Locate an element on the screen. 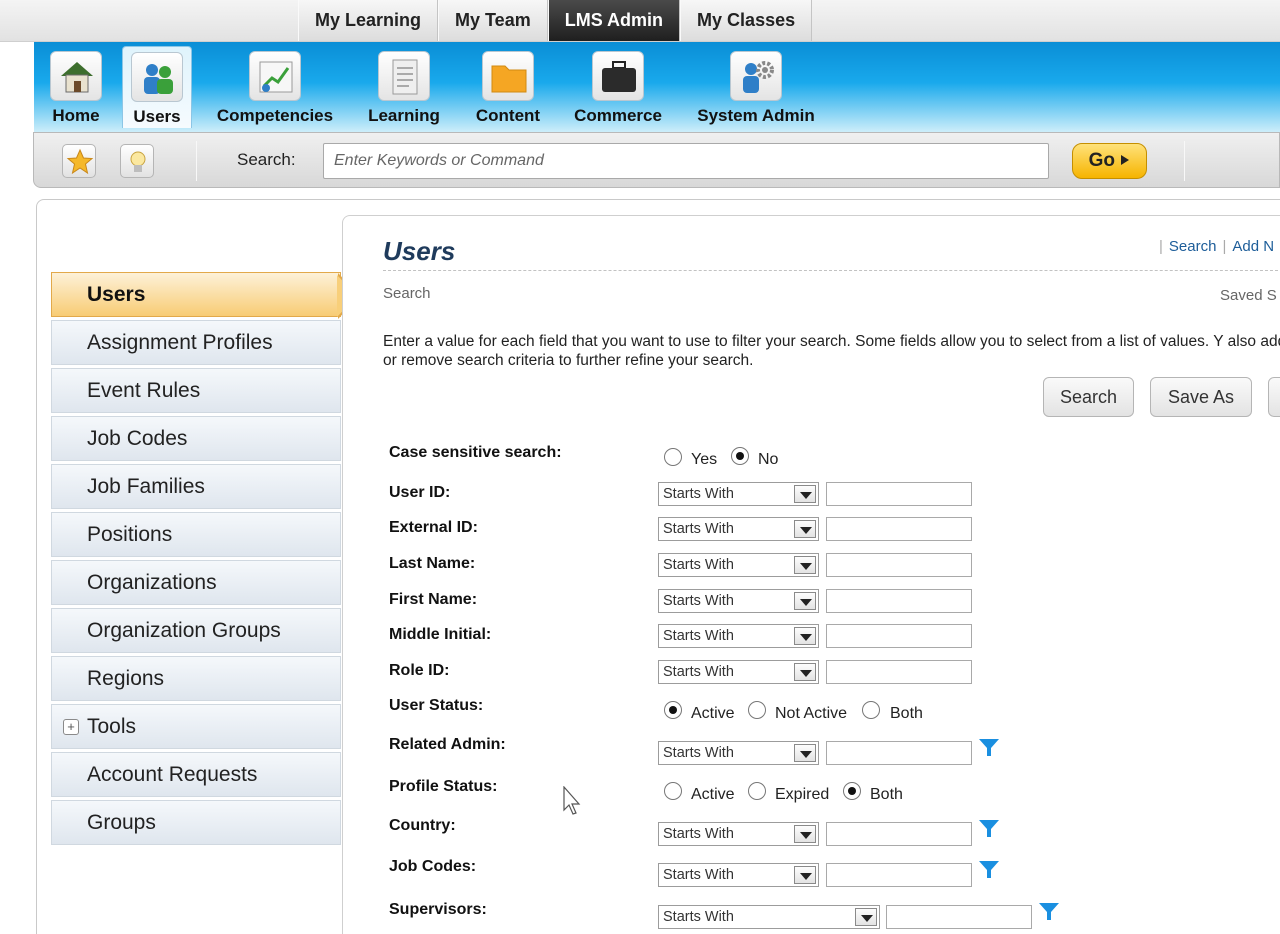 The width and height of the screenshot is (1280, 934). user-status-not-active-radio is located at coordinates (757, 710).